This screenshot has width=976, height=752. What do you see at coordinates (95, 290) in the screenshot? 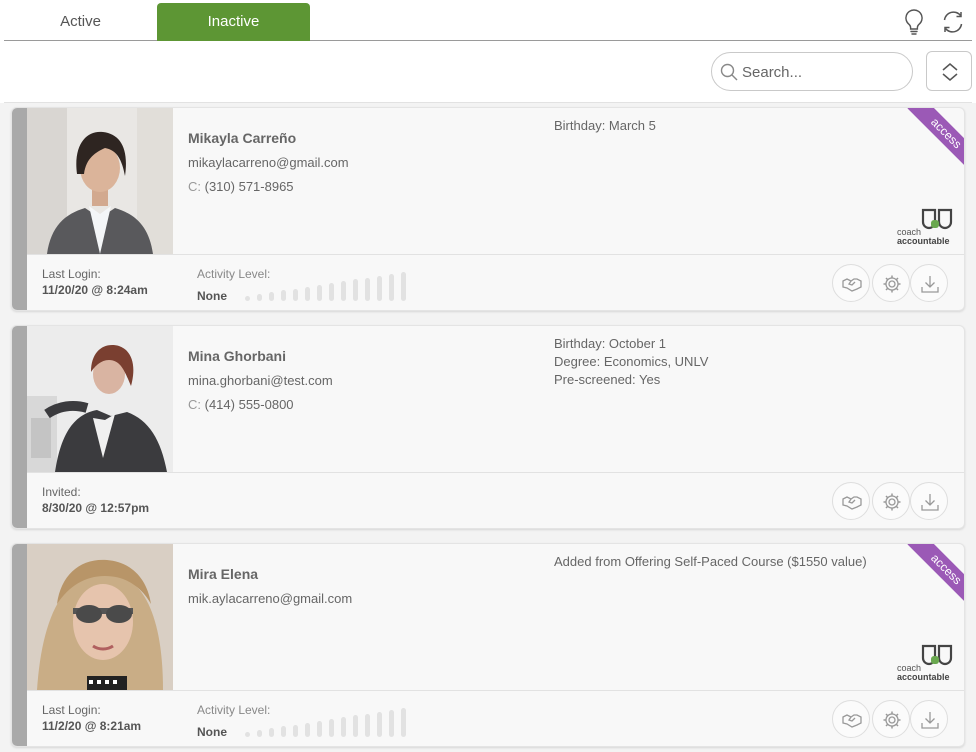
I see `last-login-value: 11/20/20 @ 8:24am` at bounding box center [95, 290].